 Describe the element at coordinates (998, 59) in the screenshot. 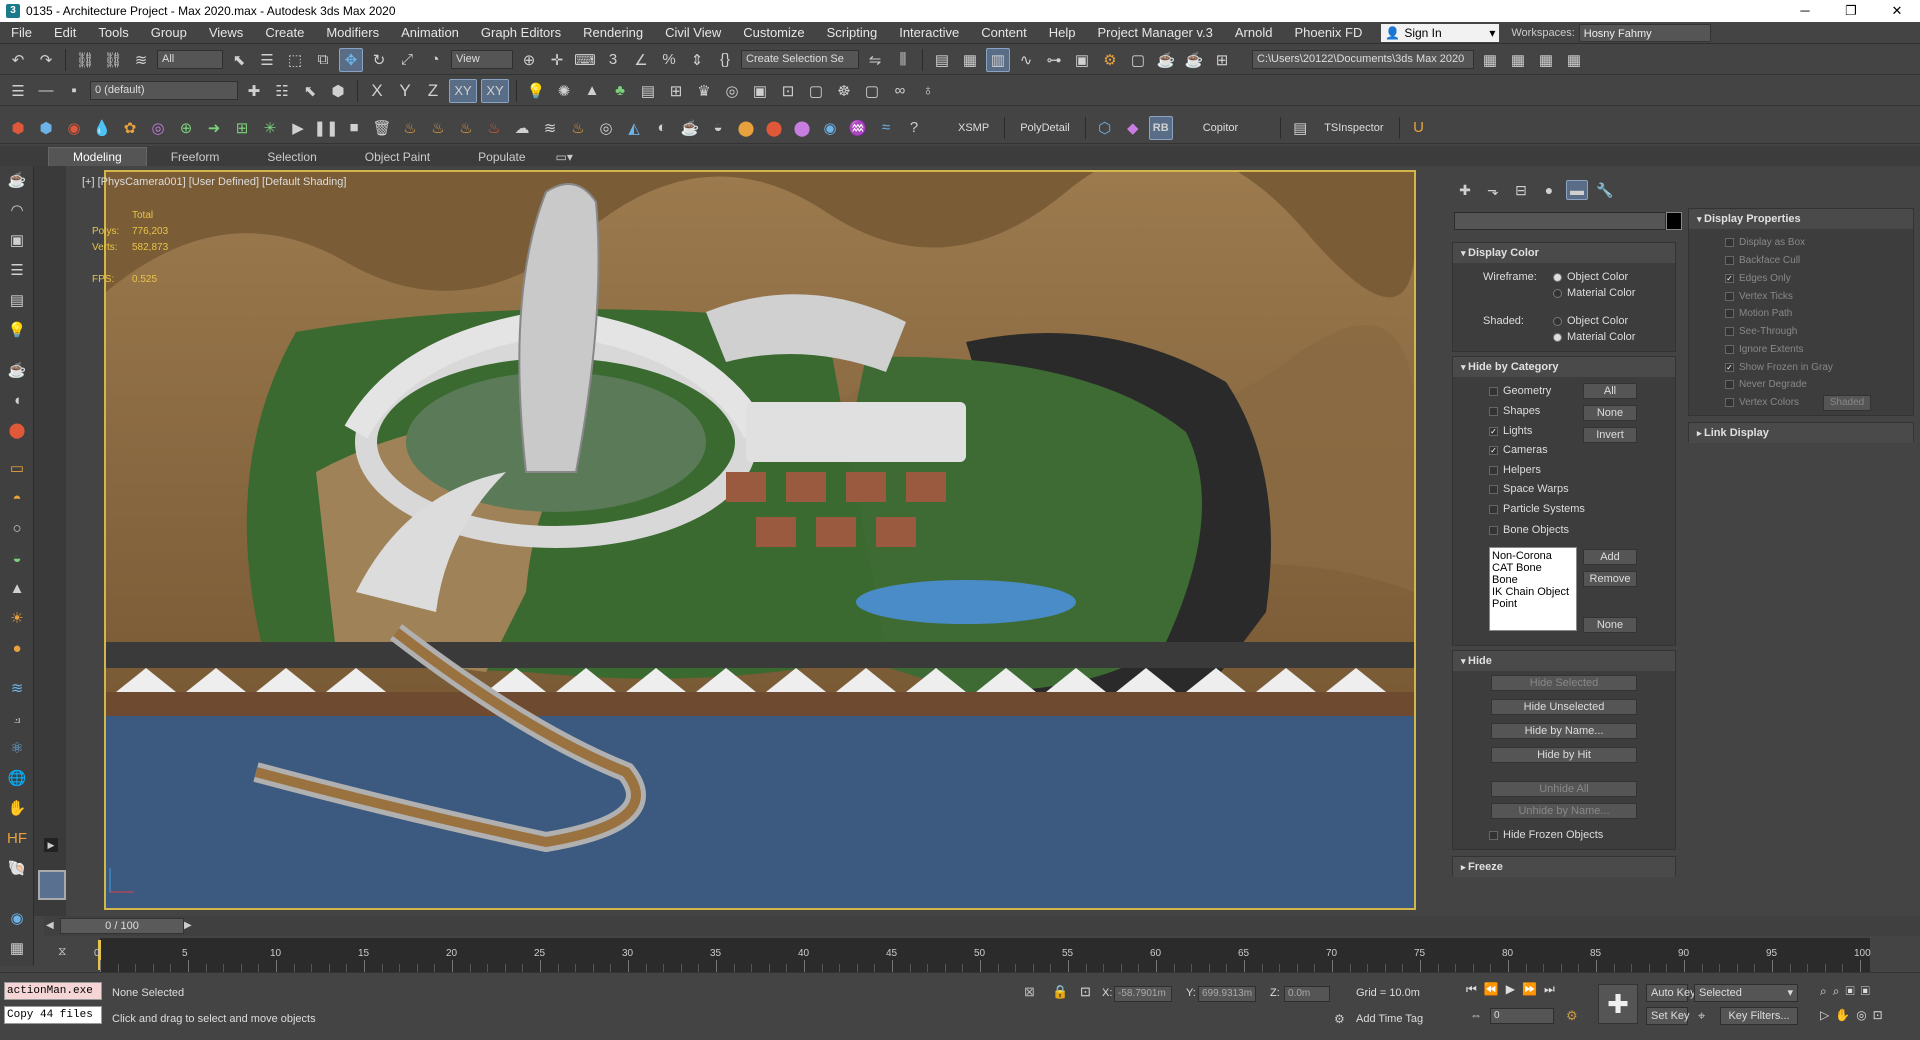

I see `ribbon-toggle-icon: ▥` at that location.